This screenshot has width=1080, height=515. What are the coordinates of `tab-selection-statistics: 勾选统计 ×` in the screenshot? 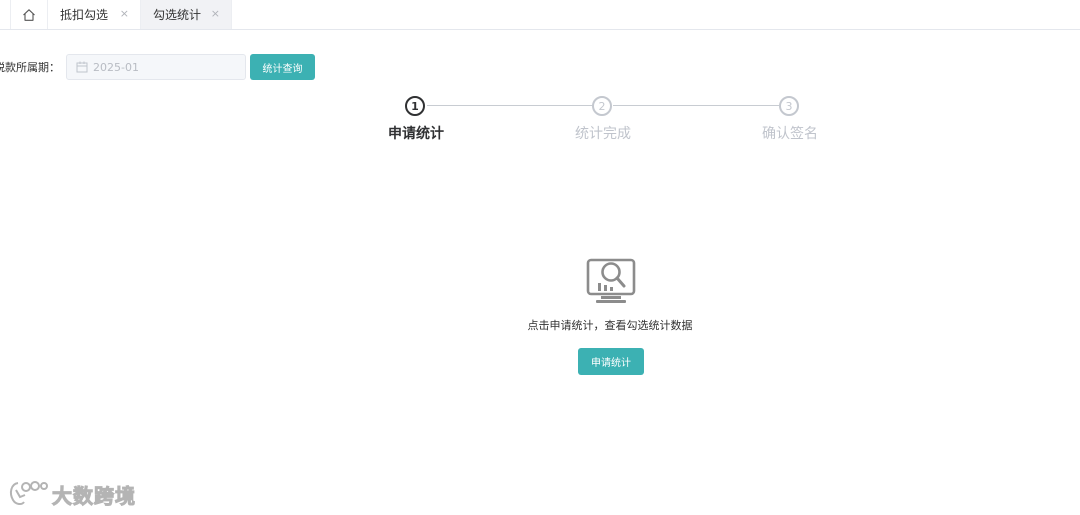 It's located at (186, 14).